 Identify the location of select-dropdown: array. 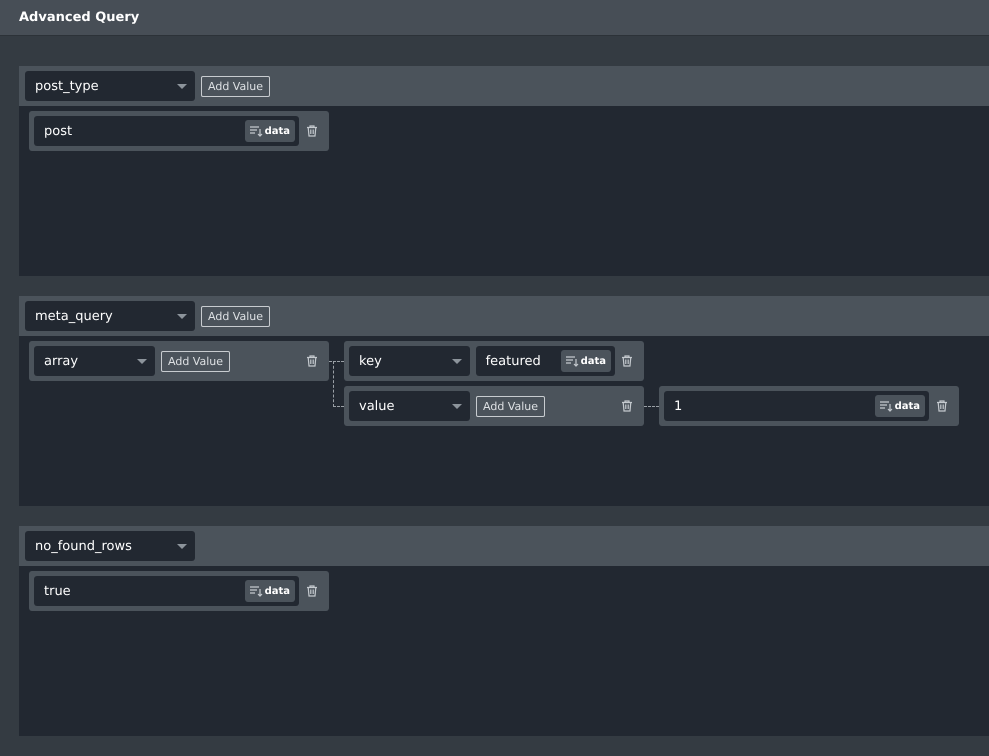
(94, 361).